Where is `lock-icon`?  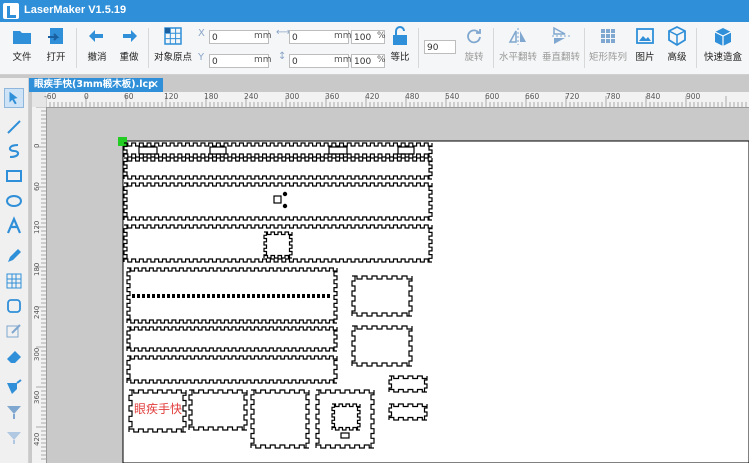
lock-icon is located at coordinates (400, 35).